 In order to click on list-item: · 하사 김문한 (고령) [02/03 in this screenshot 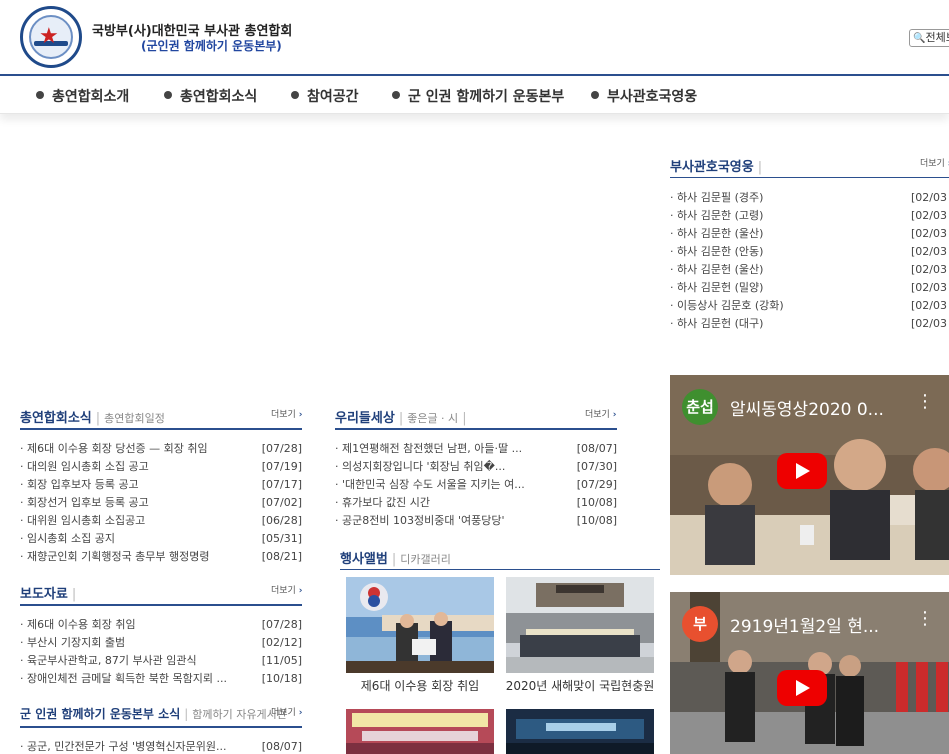, I will do `click(809, 216)`.